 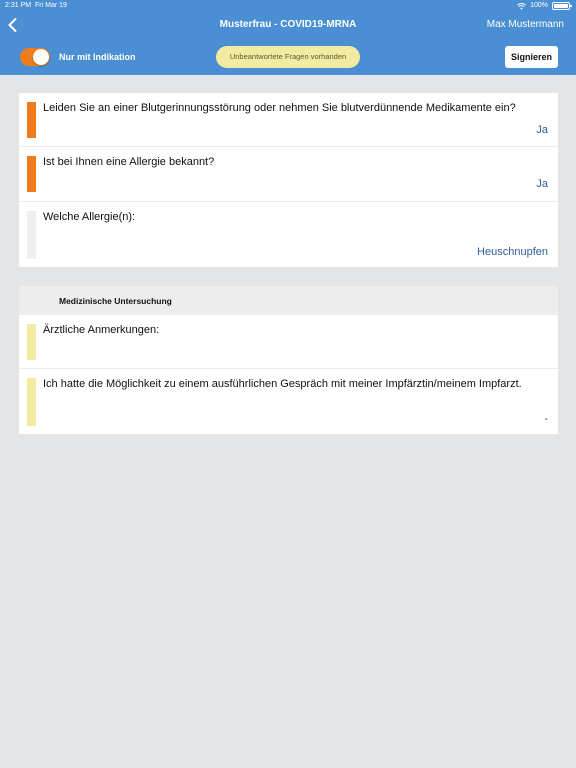 I want to click on status-right: 100%, so click(x=544, y=6).